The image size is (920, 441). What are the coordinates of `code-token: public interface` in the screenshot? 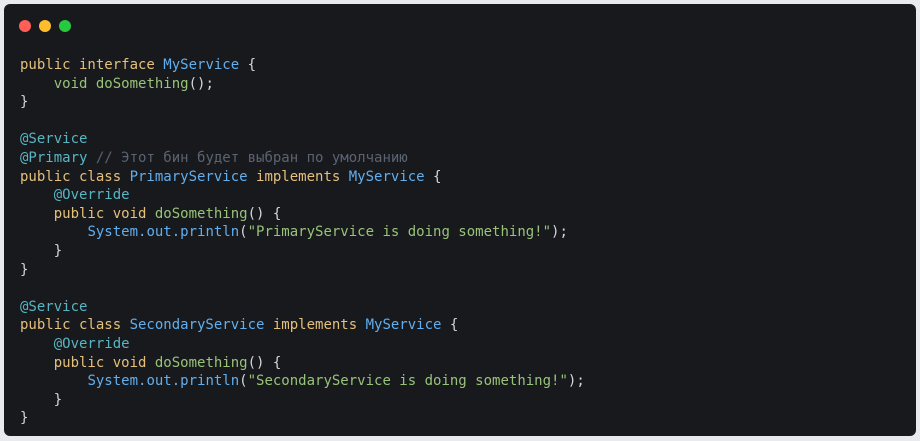 It's located at (92, 65).